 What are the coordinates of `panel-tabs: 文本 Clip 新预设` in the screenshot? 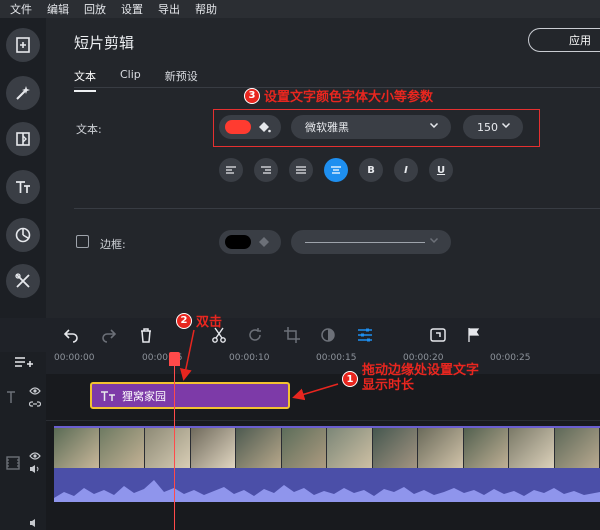 It's located at (136, 80).